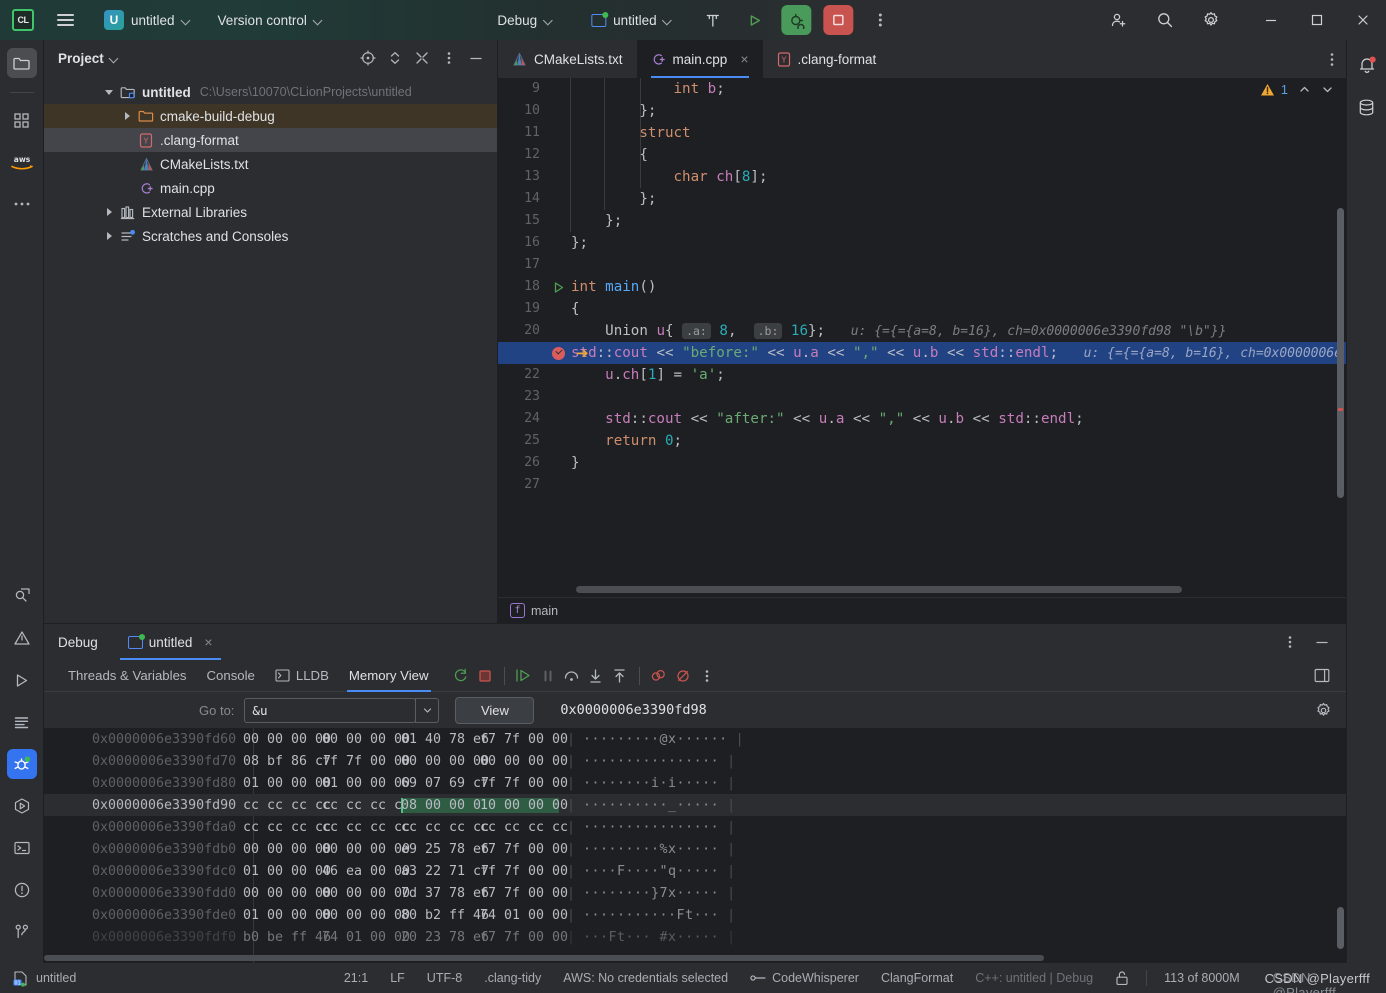 This screenshot has width=1386, height=993. What do you see at coordinates (270, 188) in the screenshot?
I see `tree-node-main-cpp: main.cpp` at bounding box center [270, 188].